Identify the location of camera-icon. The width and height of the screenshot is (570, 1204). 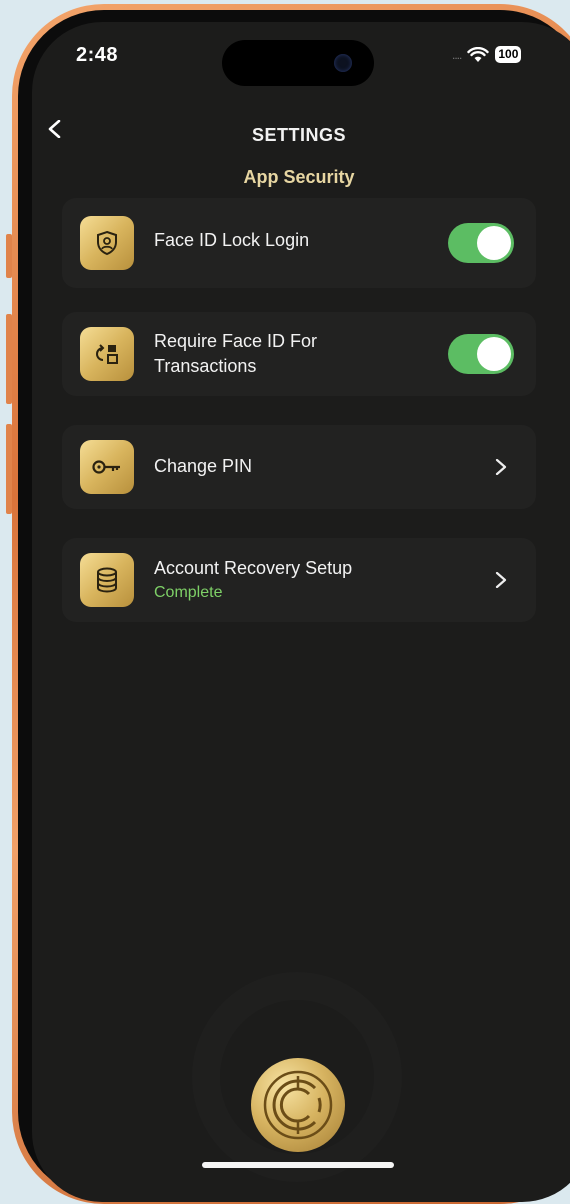
(343, 63).